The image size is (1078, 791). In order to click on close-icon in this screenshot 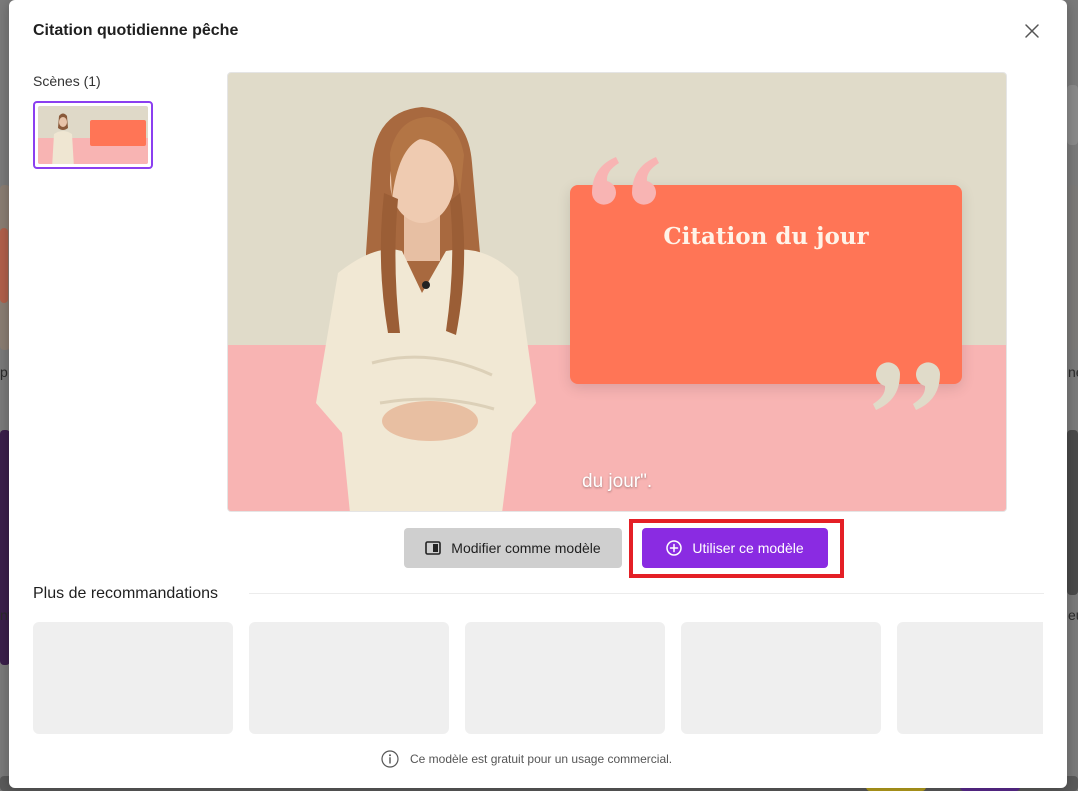, I will do `click(1032, 31)`.